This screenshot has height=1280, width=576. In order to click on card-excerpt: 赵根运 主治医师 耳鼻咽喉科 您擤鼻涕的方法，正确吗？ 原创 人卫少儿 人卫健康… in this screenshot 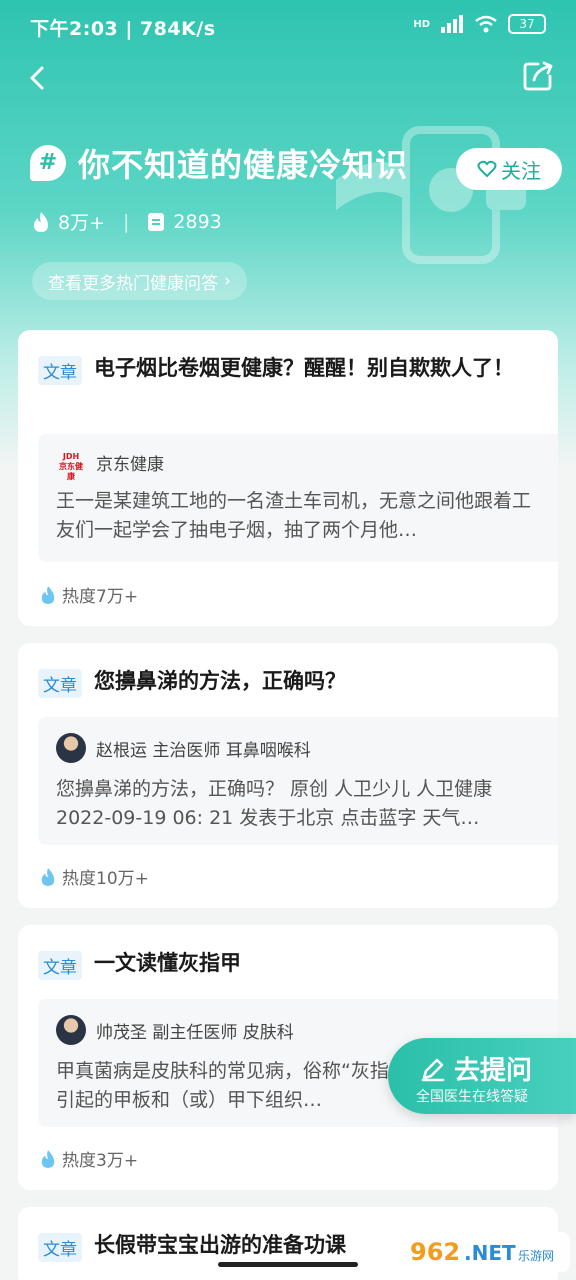, I will do `click(298, 781)`.